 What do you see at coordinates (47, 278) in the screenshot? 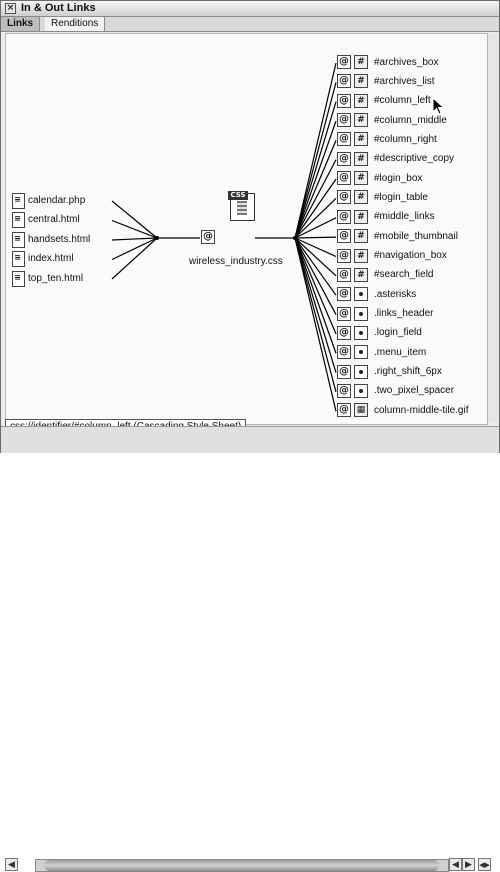
I see `incoming-file-4: ≡ top_ten.html` at bounding box center [47, 278].